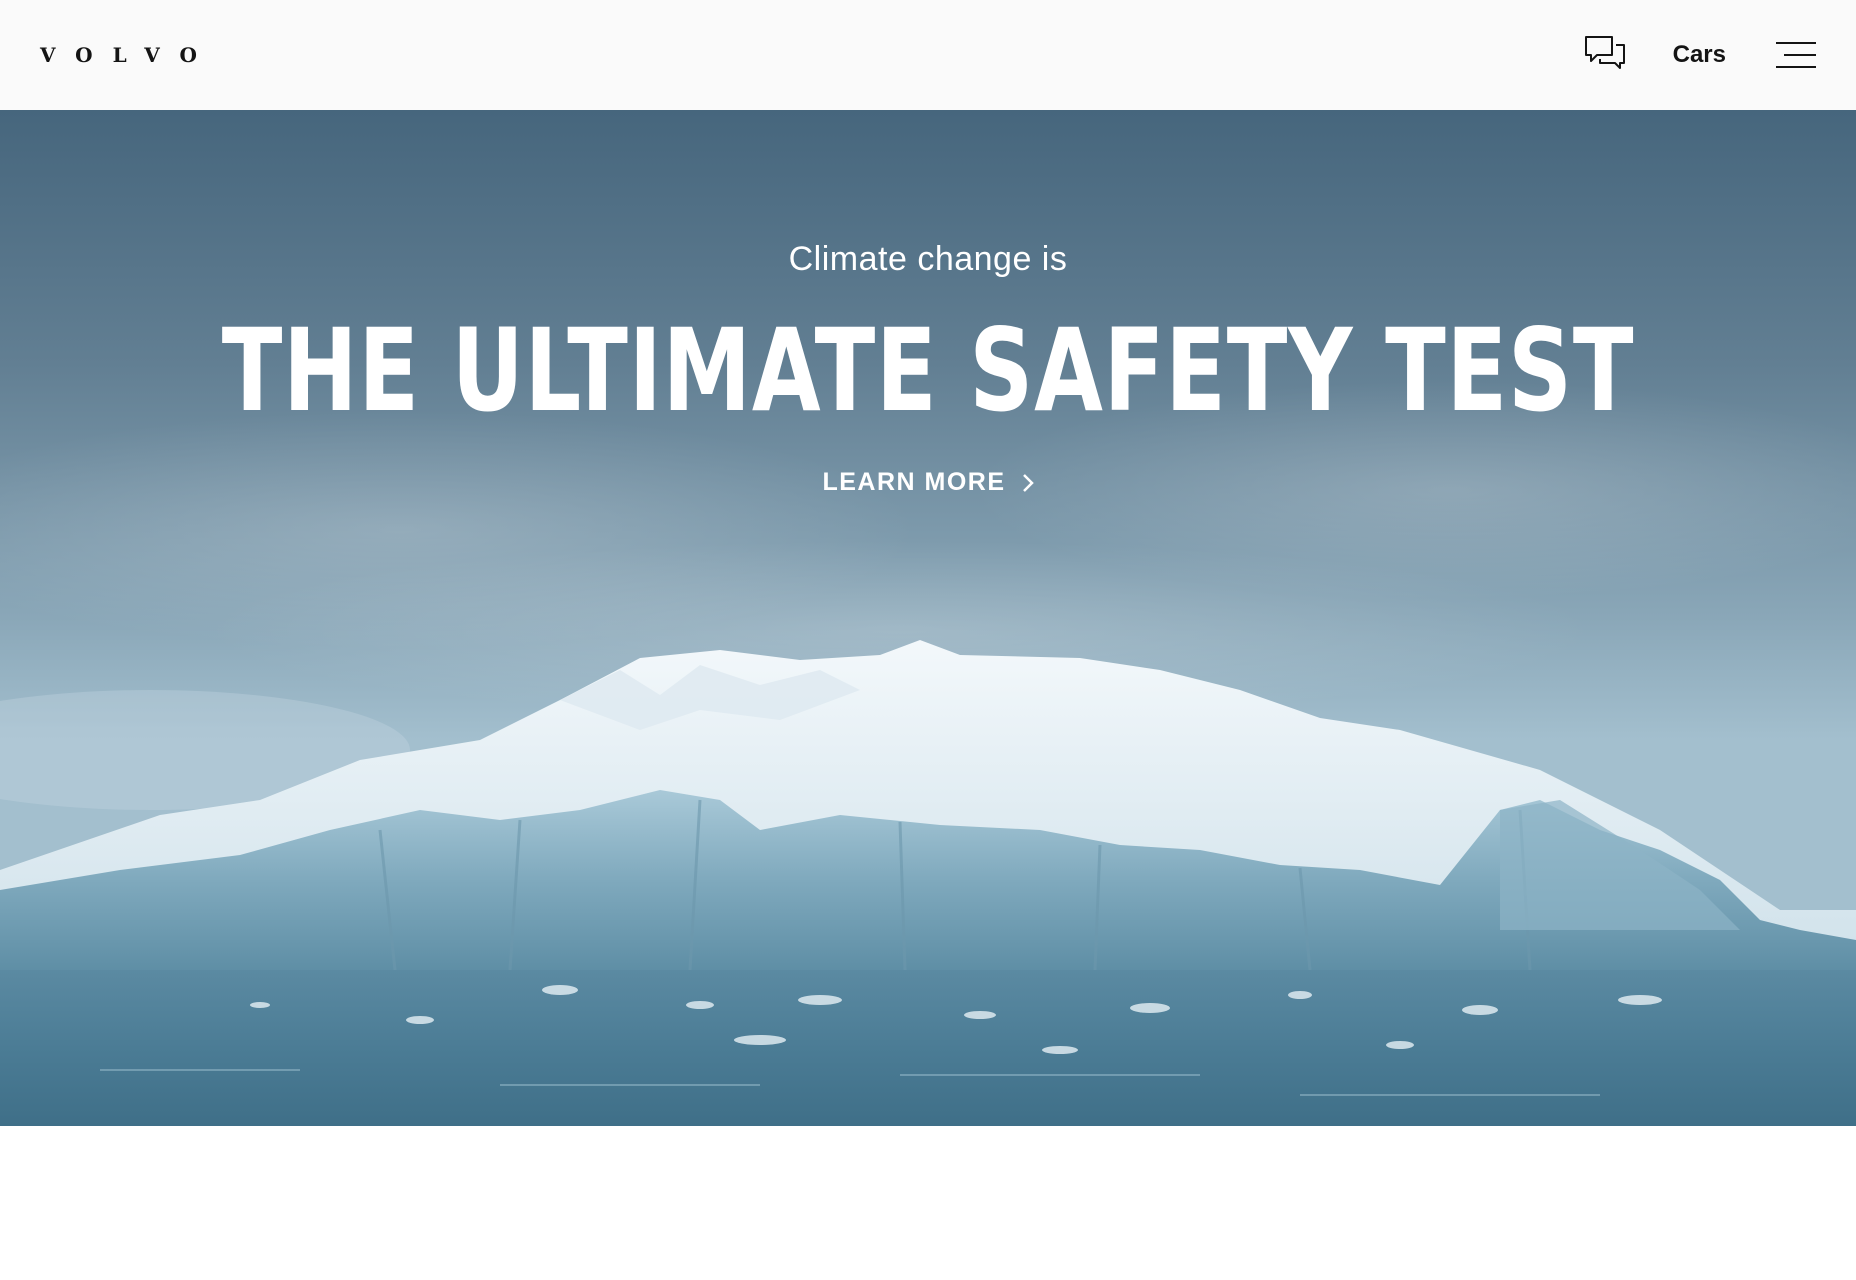 Image resolution: width=1856 pixels, height=1280 pixels. I want to click on chevron-right-icon, so click(1028, 483).